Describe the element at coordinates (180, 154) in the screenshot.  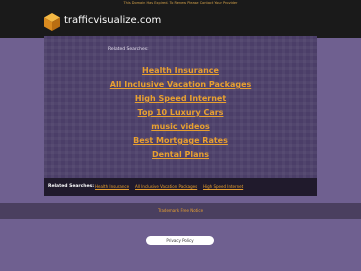
I see `link-dental-plans: Dental Plans` at that location.